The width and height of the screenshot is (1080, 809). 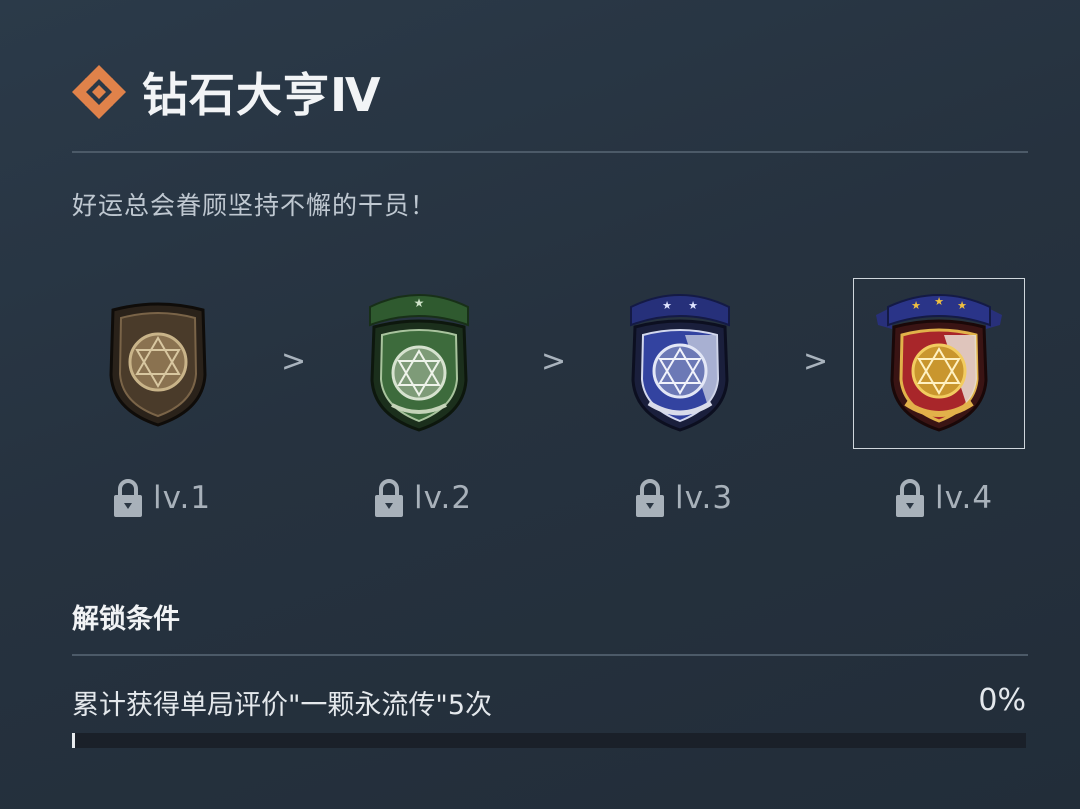 What do you see at coordinates (939, 360) in the screenshot?
I see `red-gold-shield-badge: ★ ★ ★` at bounding box center [939, 360].